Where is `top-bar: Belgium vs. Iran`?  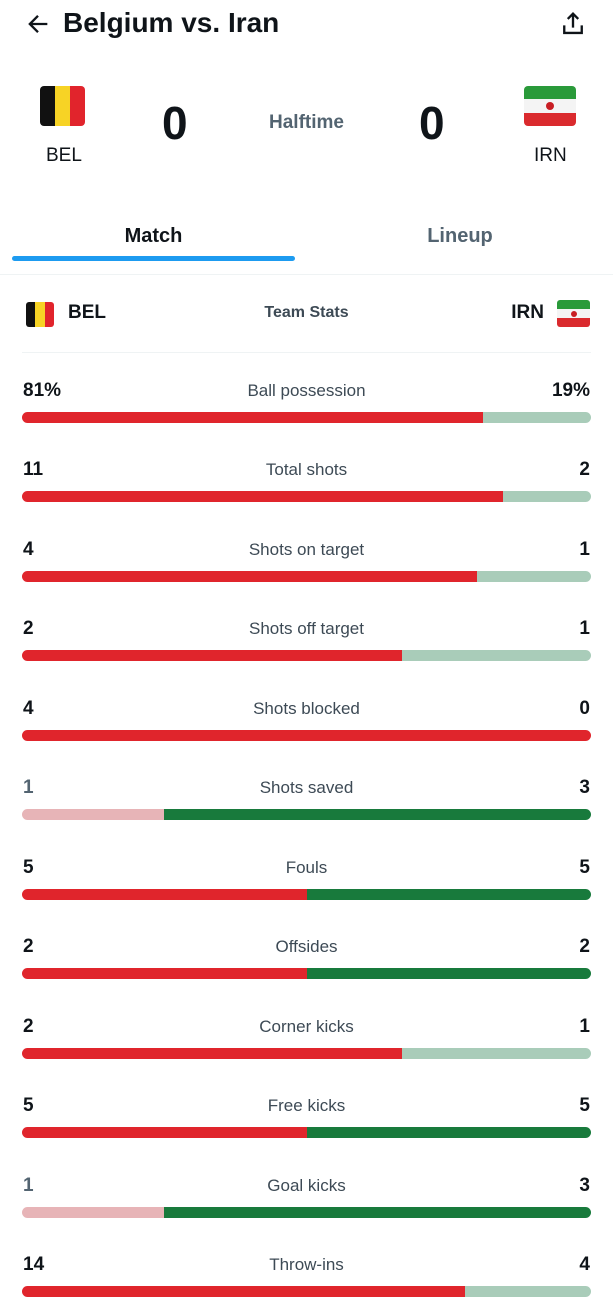
top-bar: Belgium vs. Iran is located at coordinates (306, 24).